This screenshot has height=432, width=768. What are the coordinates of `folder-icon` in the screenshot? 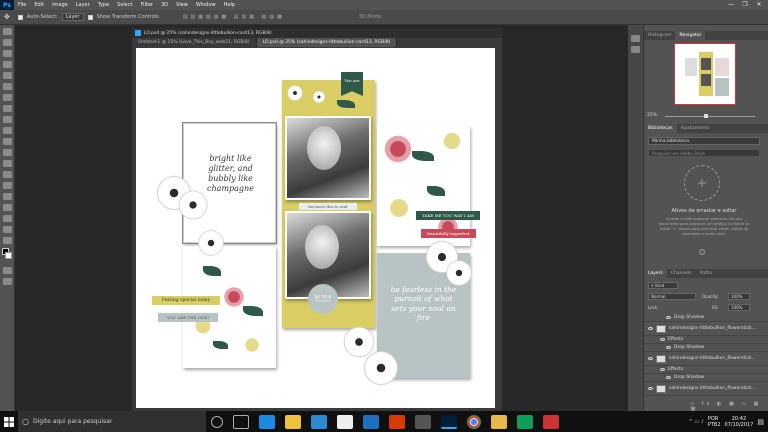 It's located at (499, 421).